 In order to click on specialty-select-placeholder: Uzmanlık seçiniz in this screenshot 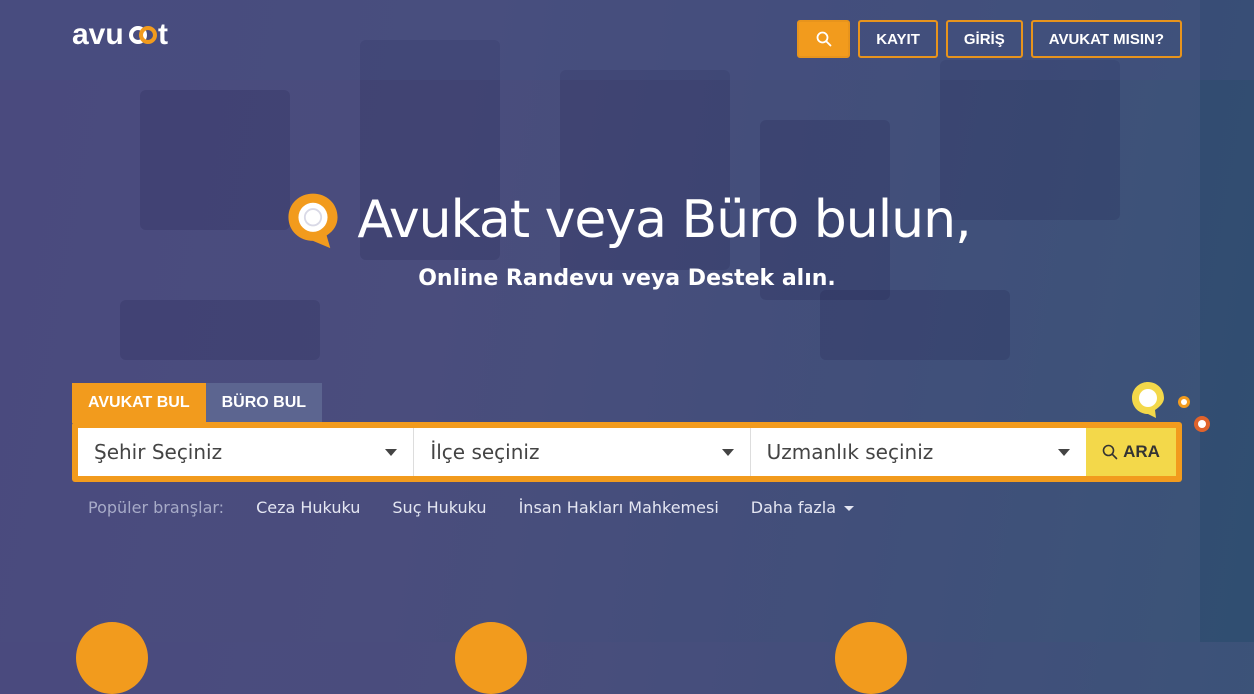, I will do `click(850, 452)`.